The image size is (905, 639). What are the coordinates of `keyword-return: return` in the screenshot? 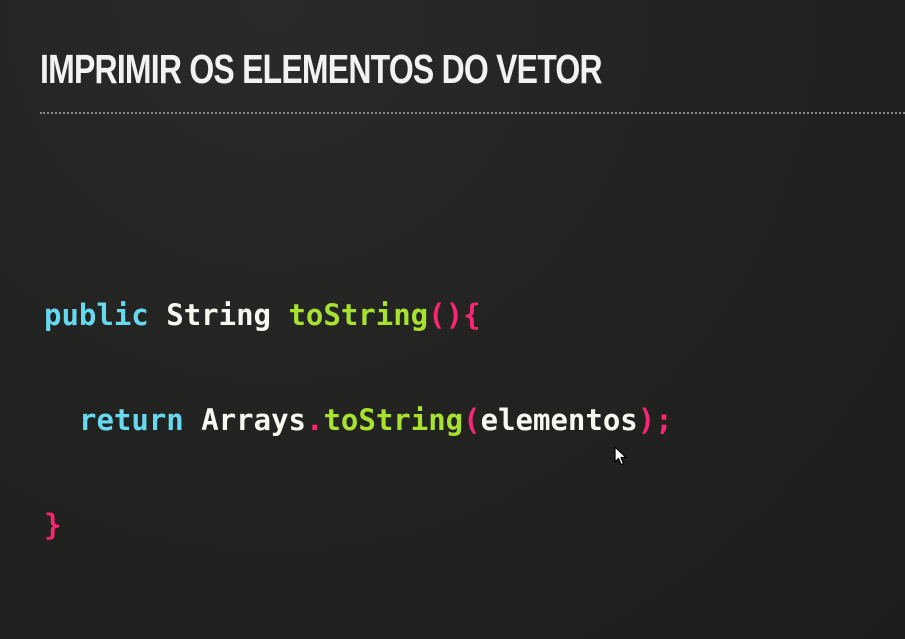 It's located at (131, 420).